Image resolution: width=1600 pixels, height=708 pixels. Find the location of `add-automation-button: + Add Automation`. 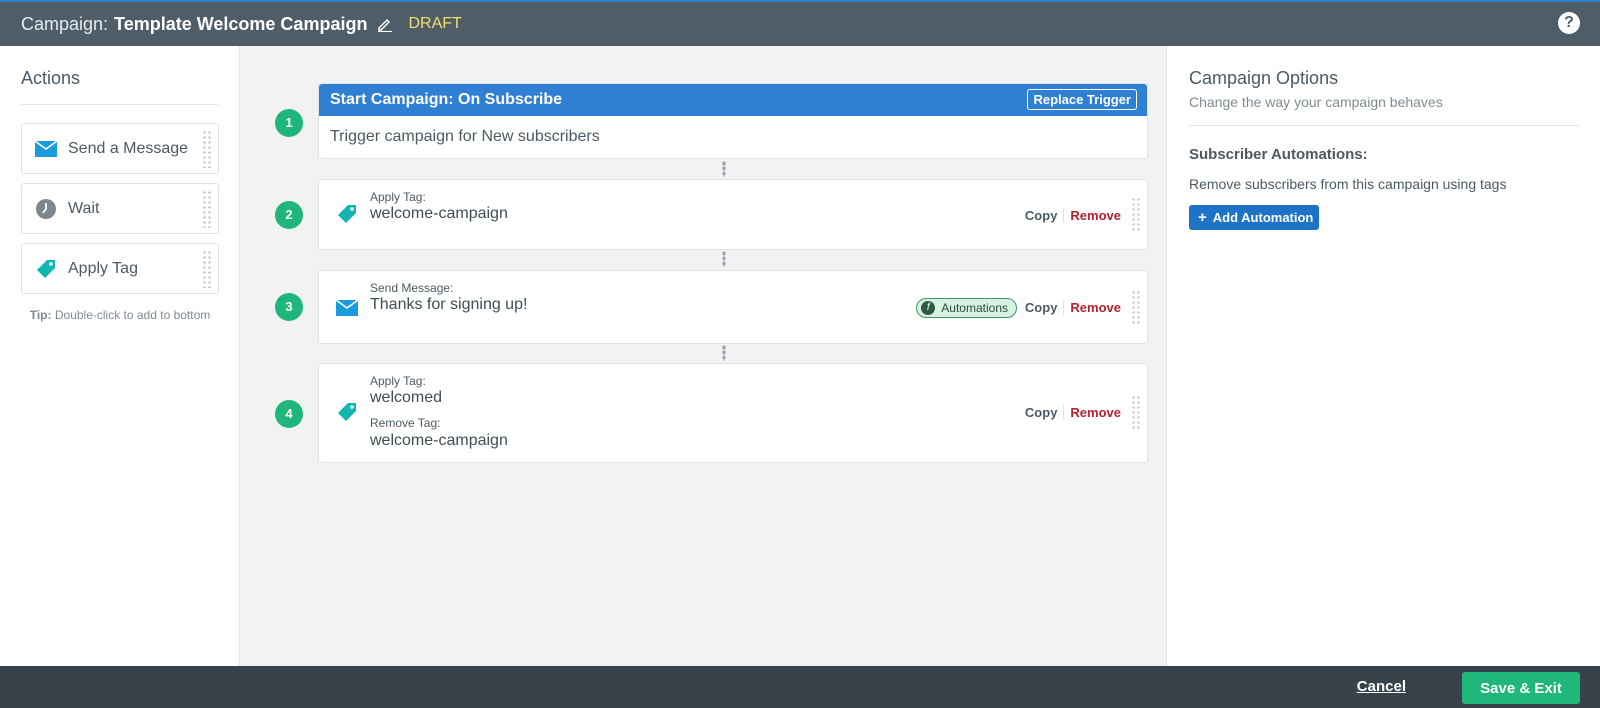

add-automation-button: + Add Automation is located at coordinates (1254, 217).